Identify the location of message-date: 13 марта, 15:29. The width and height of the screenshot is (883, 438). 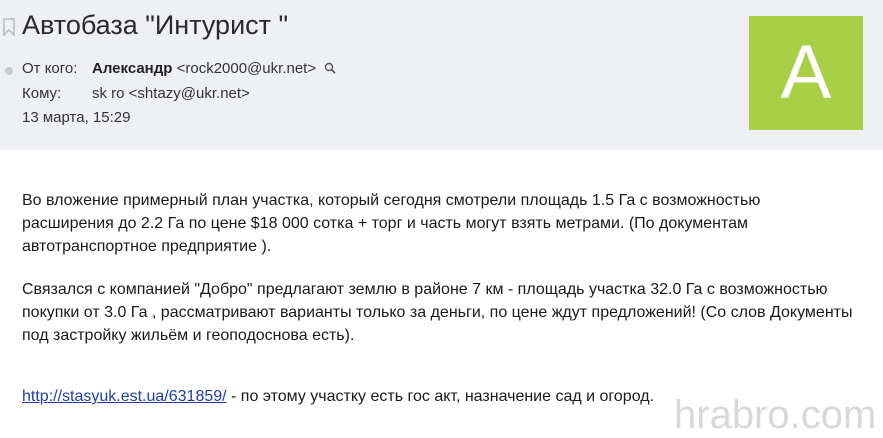
(76, 117).